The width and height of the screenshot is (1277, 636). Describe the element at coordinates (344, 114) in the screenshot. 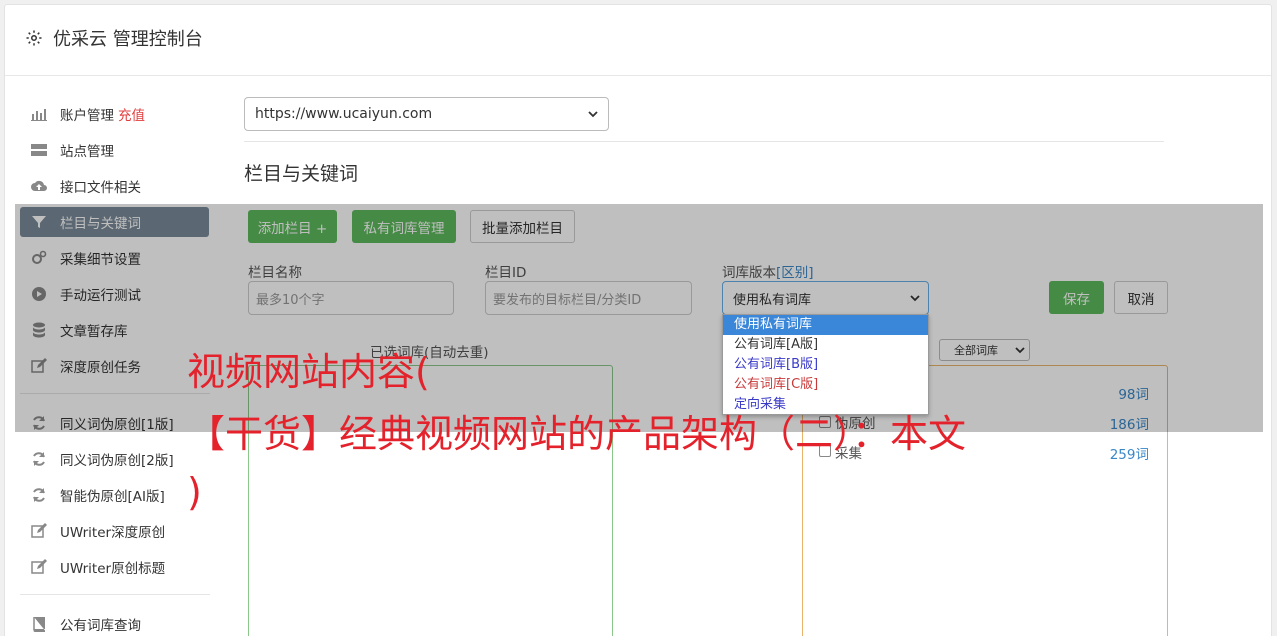

I see `site-select-value: https://www.ucaiyun.com` at that location.